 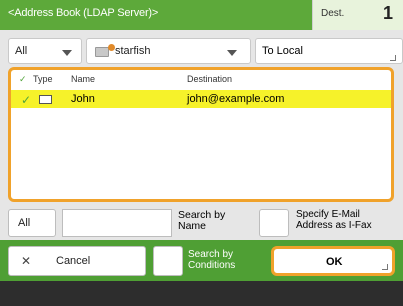 I want to click on specify-ifax-label: Specify E-Mail Address as I-Fax, so click(x=347, y=222).